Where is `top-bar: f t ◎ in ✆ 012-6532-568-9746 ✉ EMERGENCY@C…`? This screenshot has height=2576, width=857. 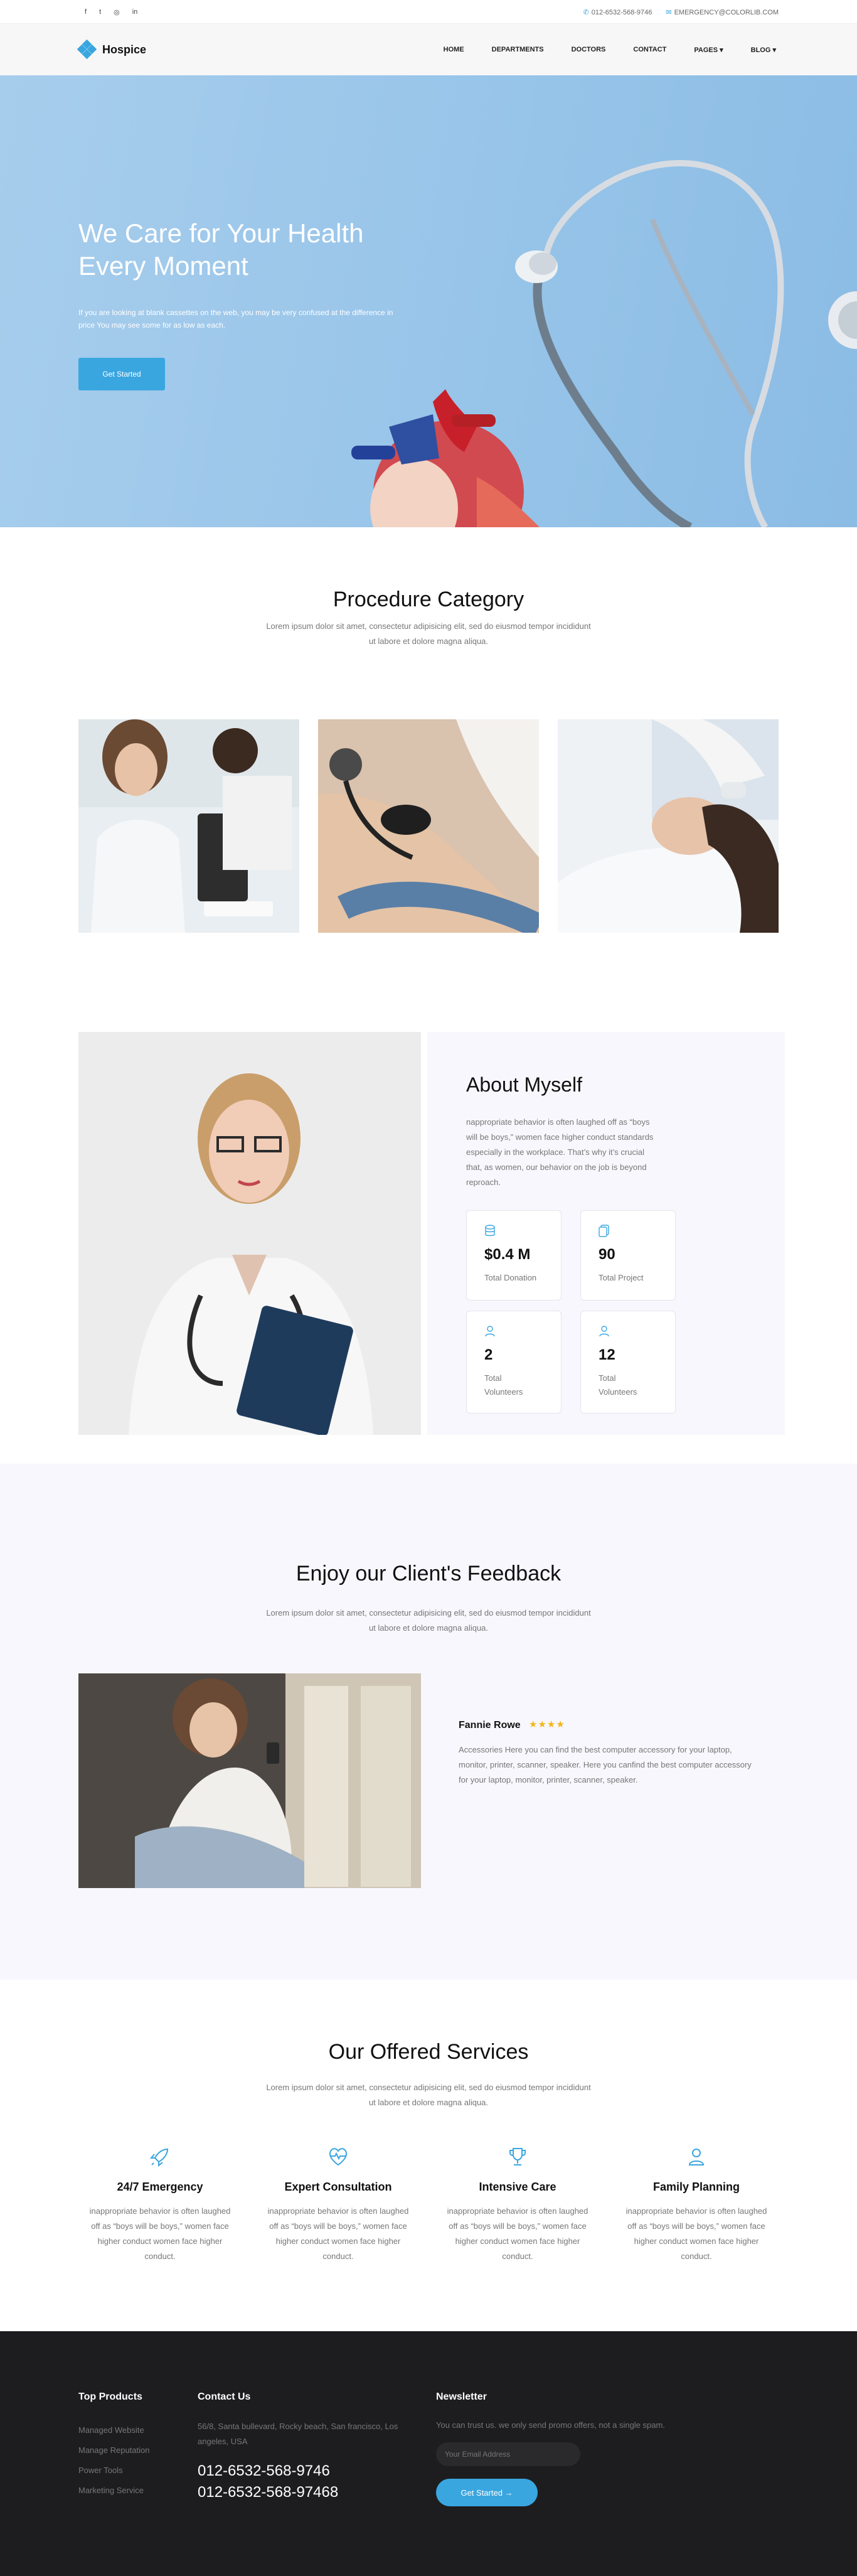
top-bar: f t ◎ in ✆ 012-6532-568-9746 ✉ EMERGENCY@C… is located at coordinates (428, 12).